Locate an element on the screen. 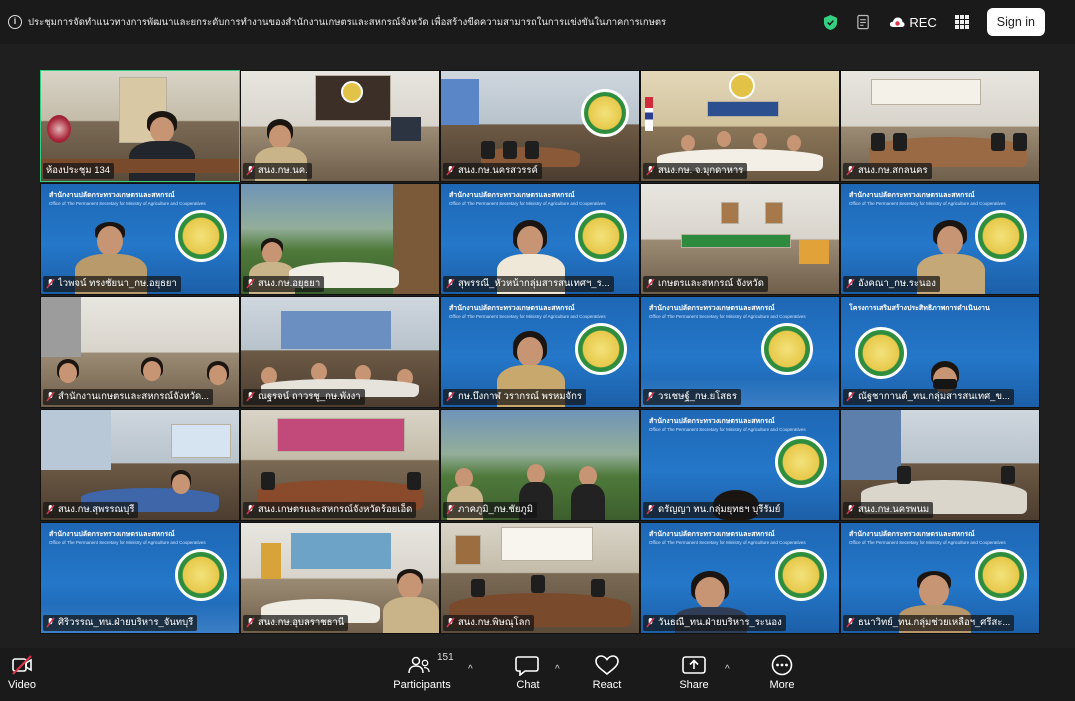  info-icon: i is located at coordinates (15, 22).